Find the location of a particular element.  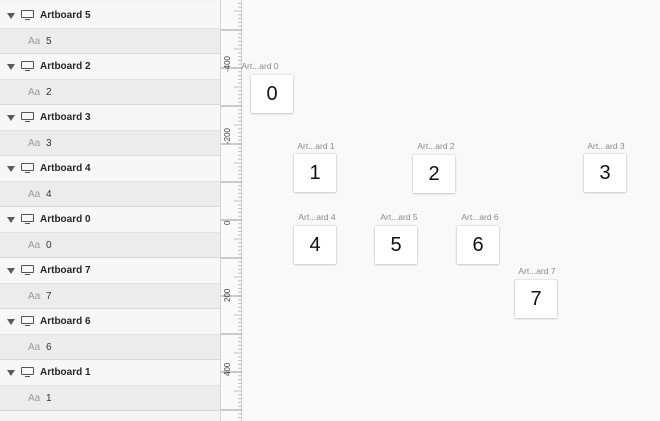

artboard-title: Art...ard 0 is located at coordinates (260, 66).